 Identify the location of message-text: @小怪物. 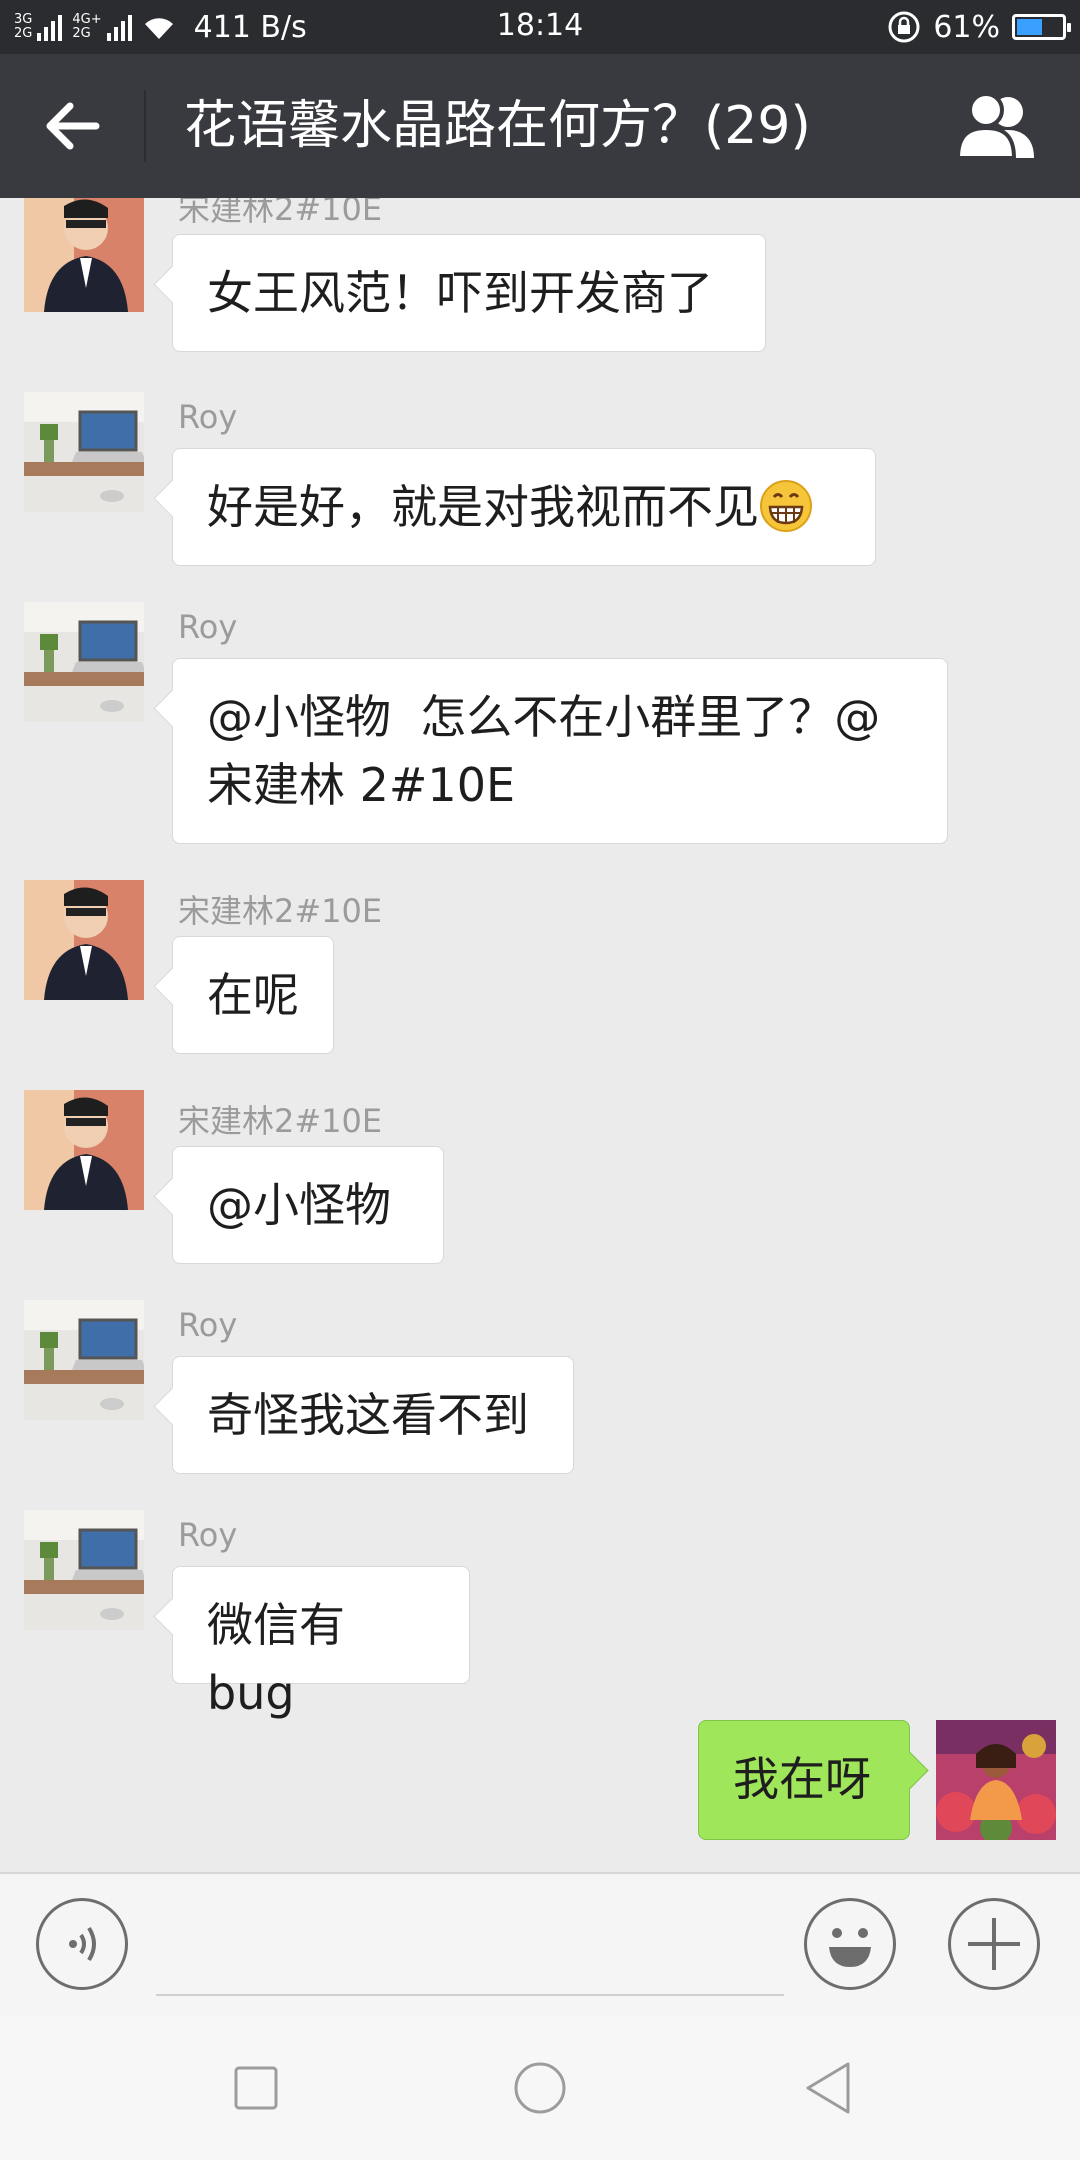
(299, 1205).